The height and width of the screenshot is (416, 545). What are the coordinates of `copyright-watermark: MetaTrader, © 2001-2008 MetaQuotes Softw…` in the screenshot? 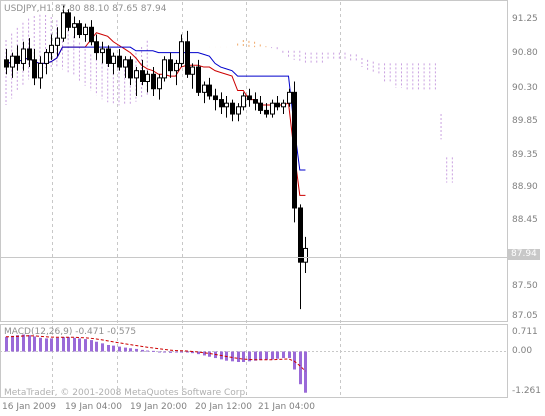 It's located at (126, 393).